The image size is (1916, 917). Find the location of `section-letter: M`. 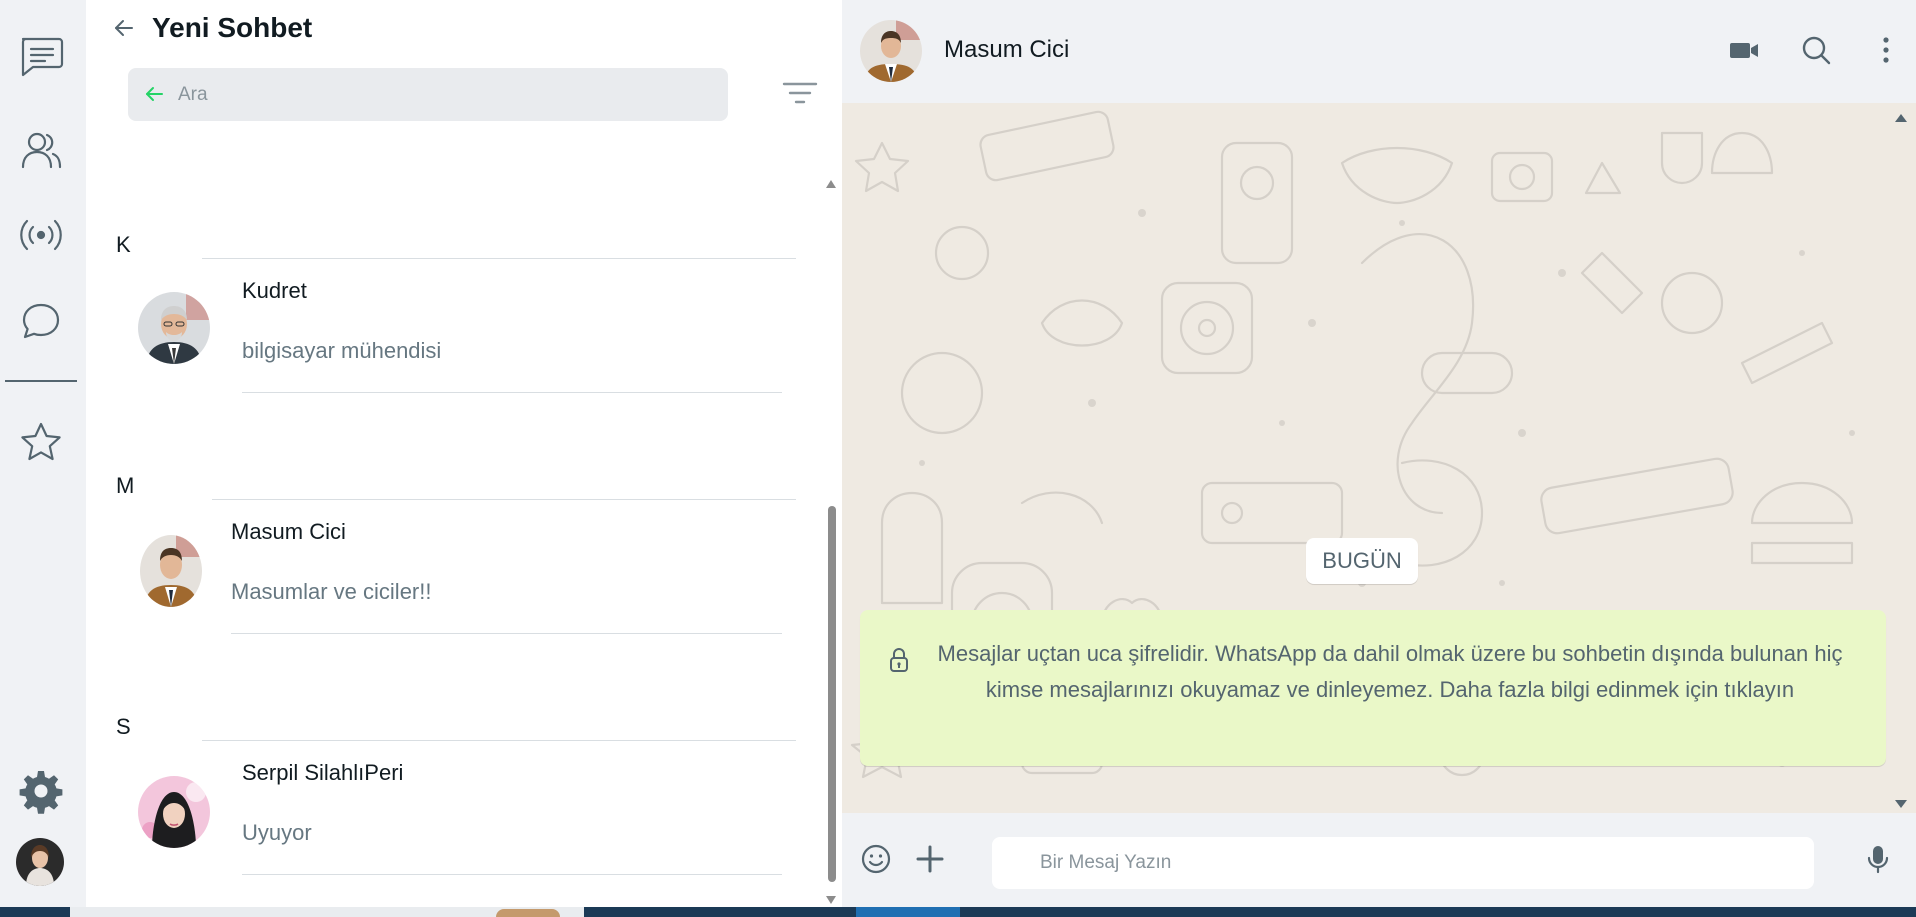

section-letter: M is located at coordinates (125, 485).